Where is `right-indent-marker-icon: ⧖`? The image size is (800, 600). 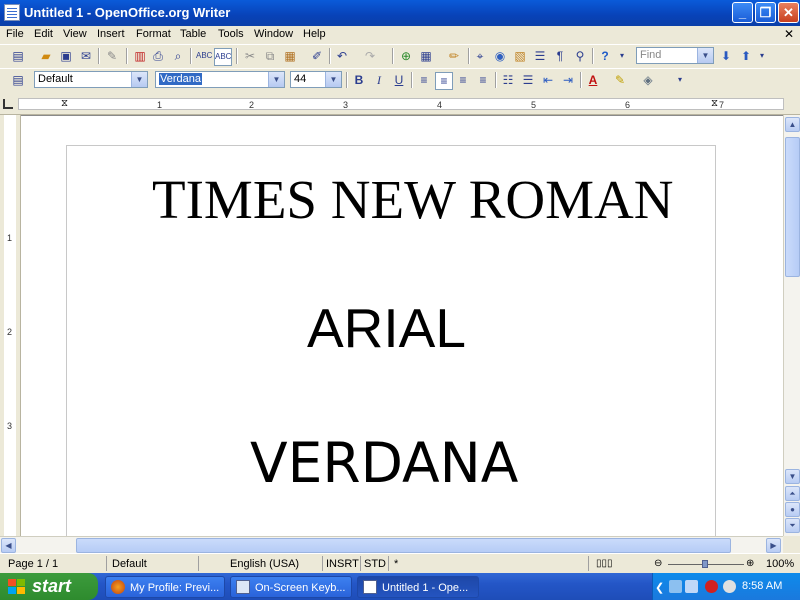 right-indent-marker-icon: ⧖ is located at coordinates (714, 103).